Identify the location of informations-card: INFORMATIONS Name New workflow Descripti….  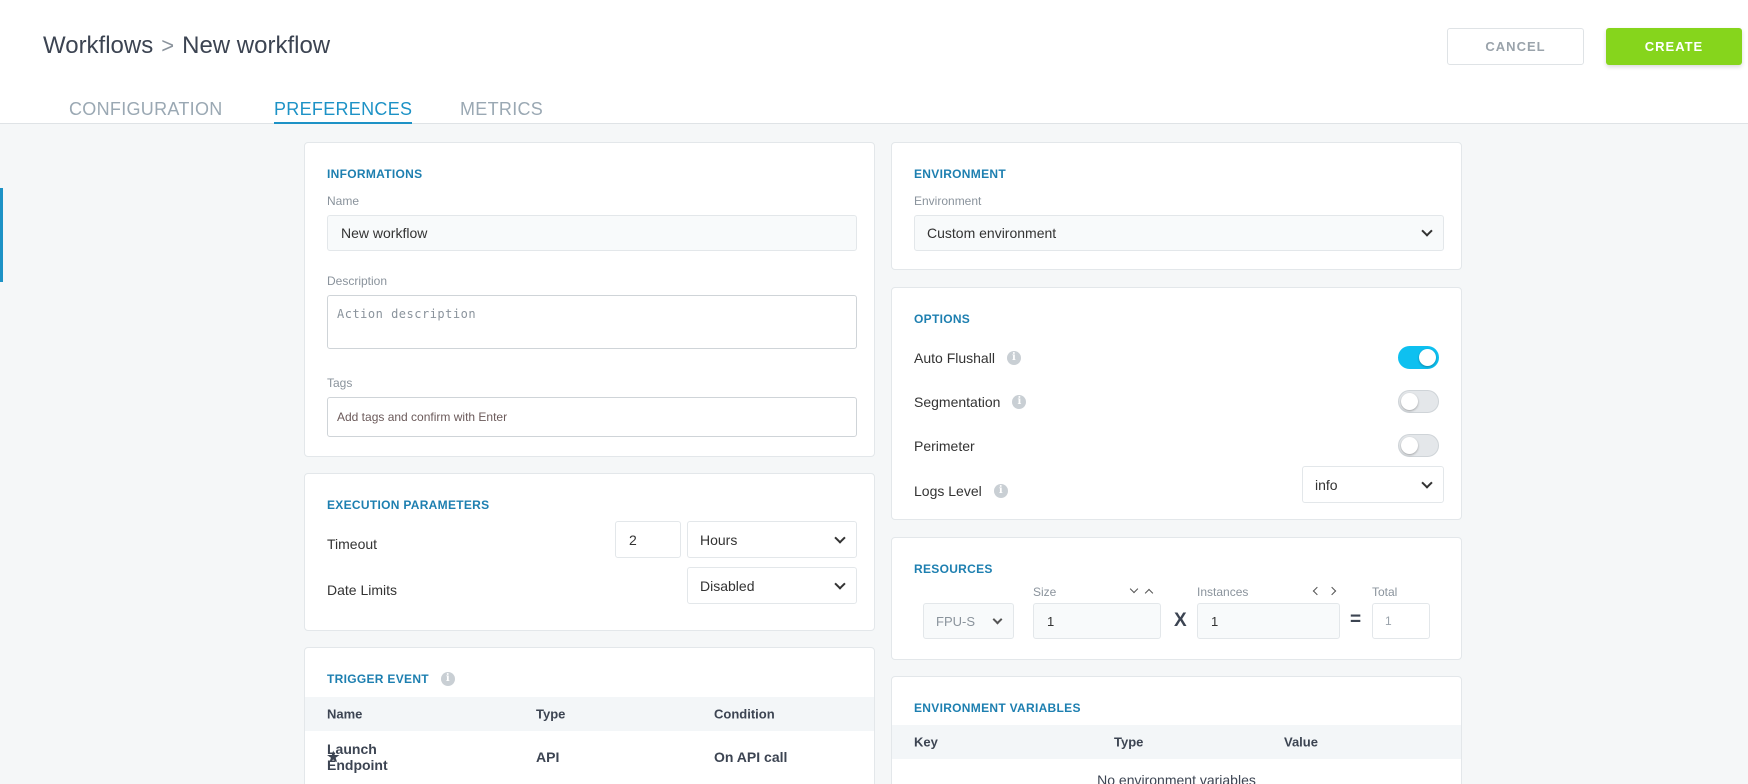
(589, 299).